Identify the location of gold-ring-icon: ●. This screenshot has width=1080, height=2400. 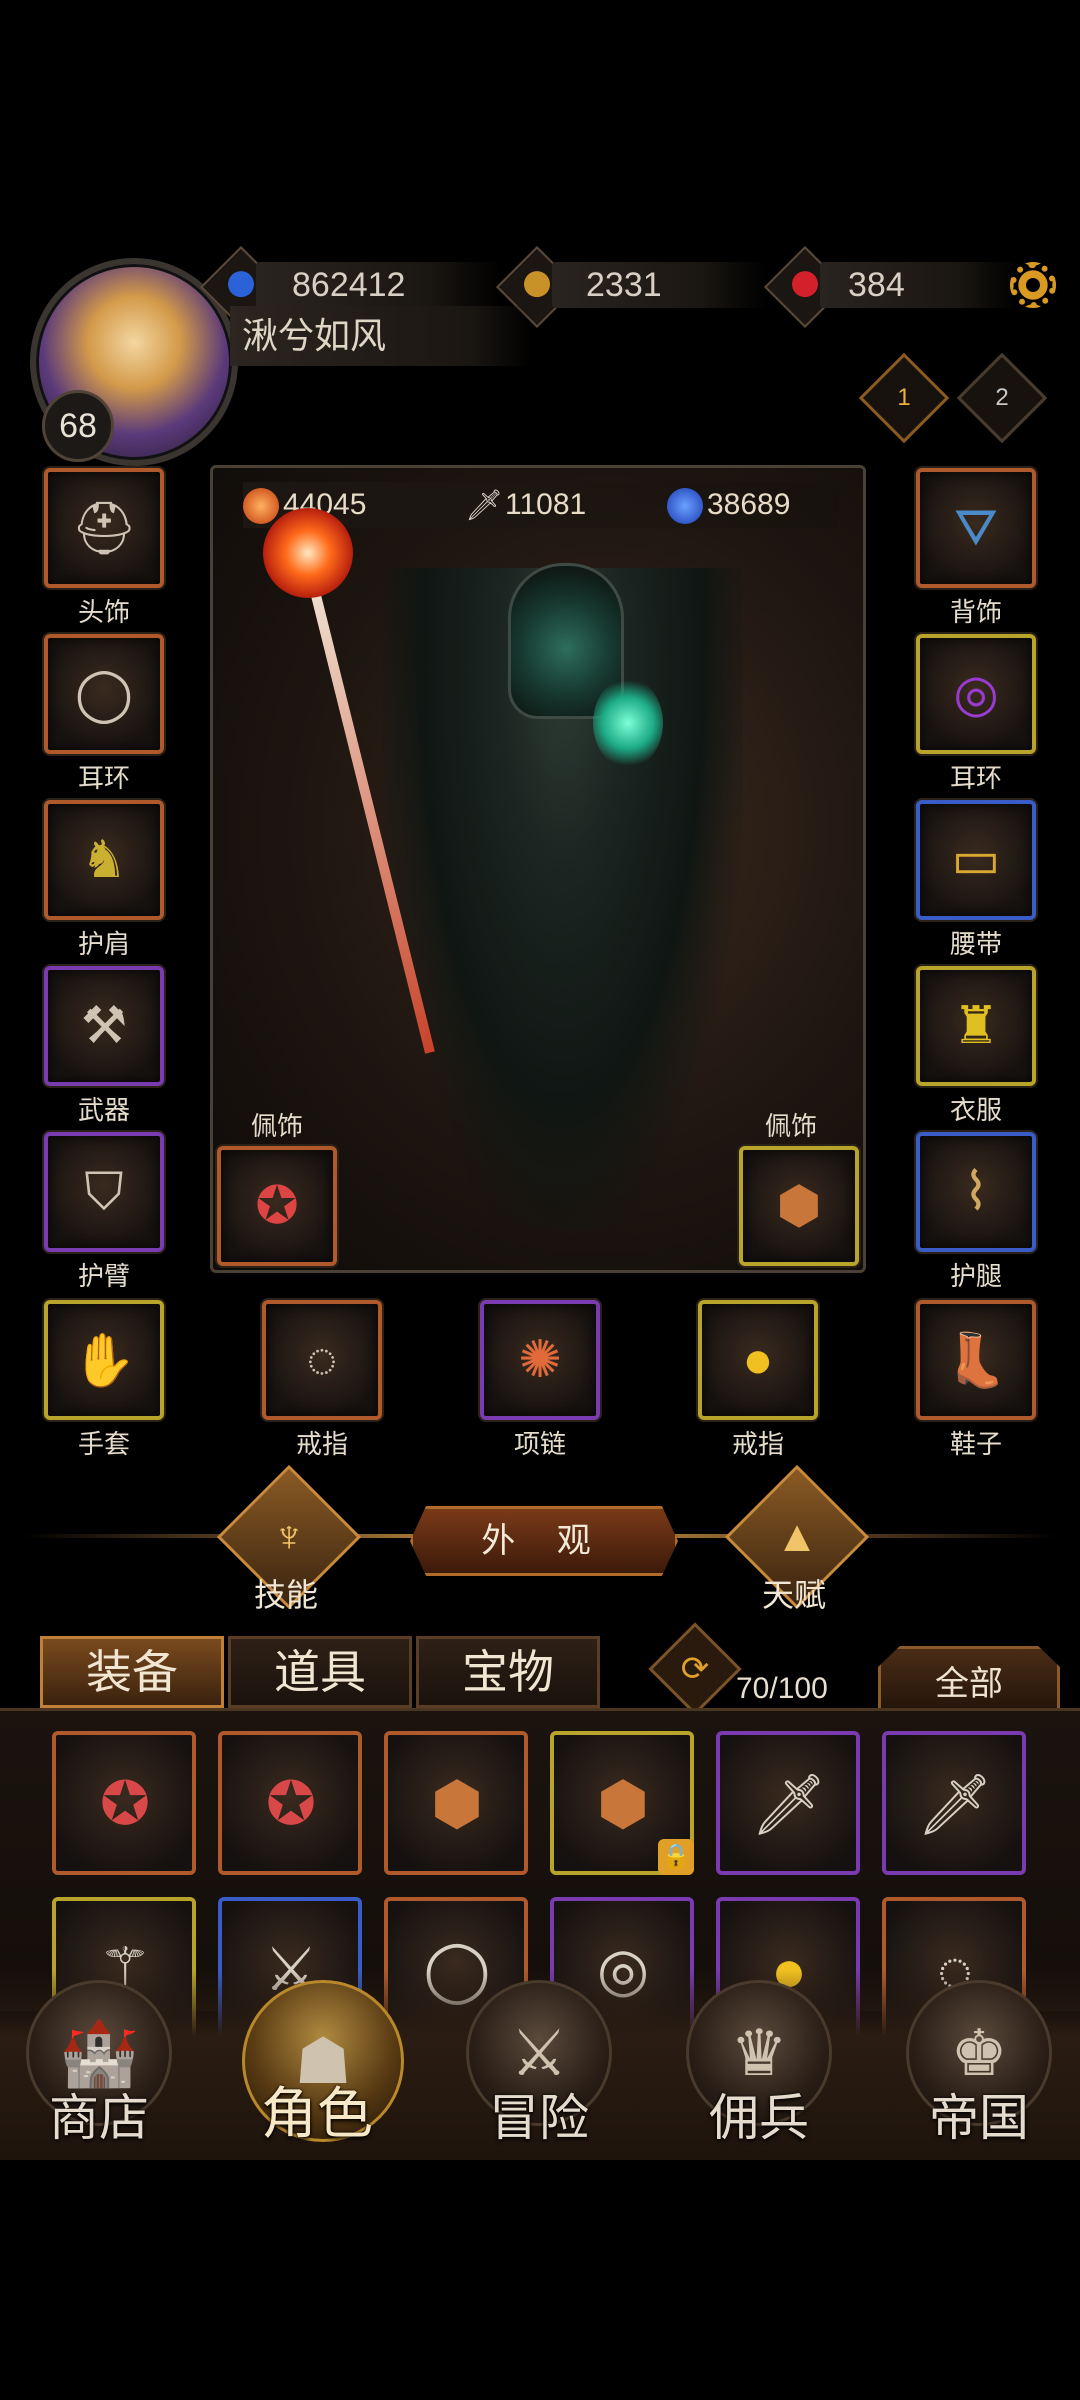
(758, 1360).